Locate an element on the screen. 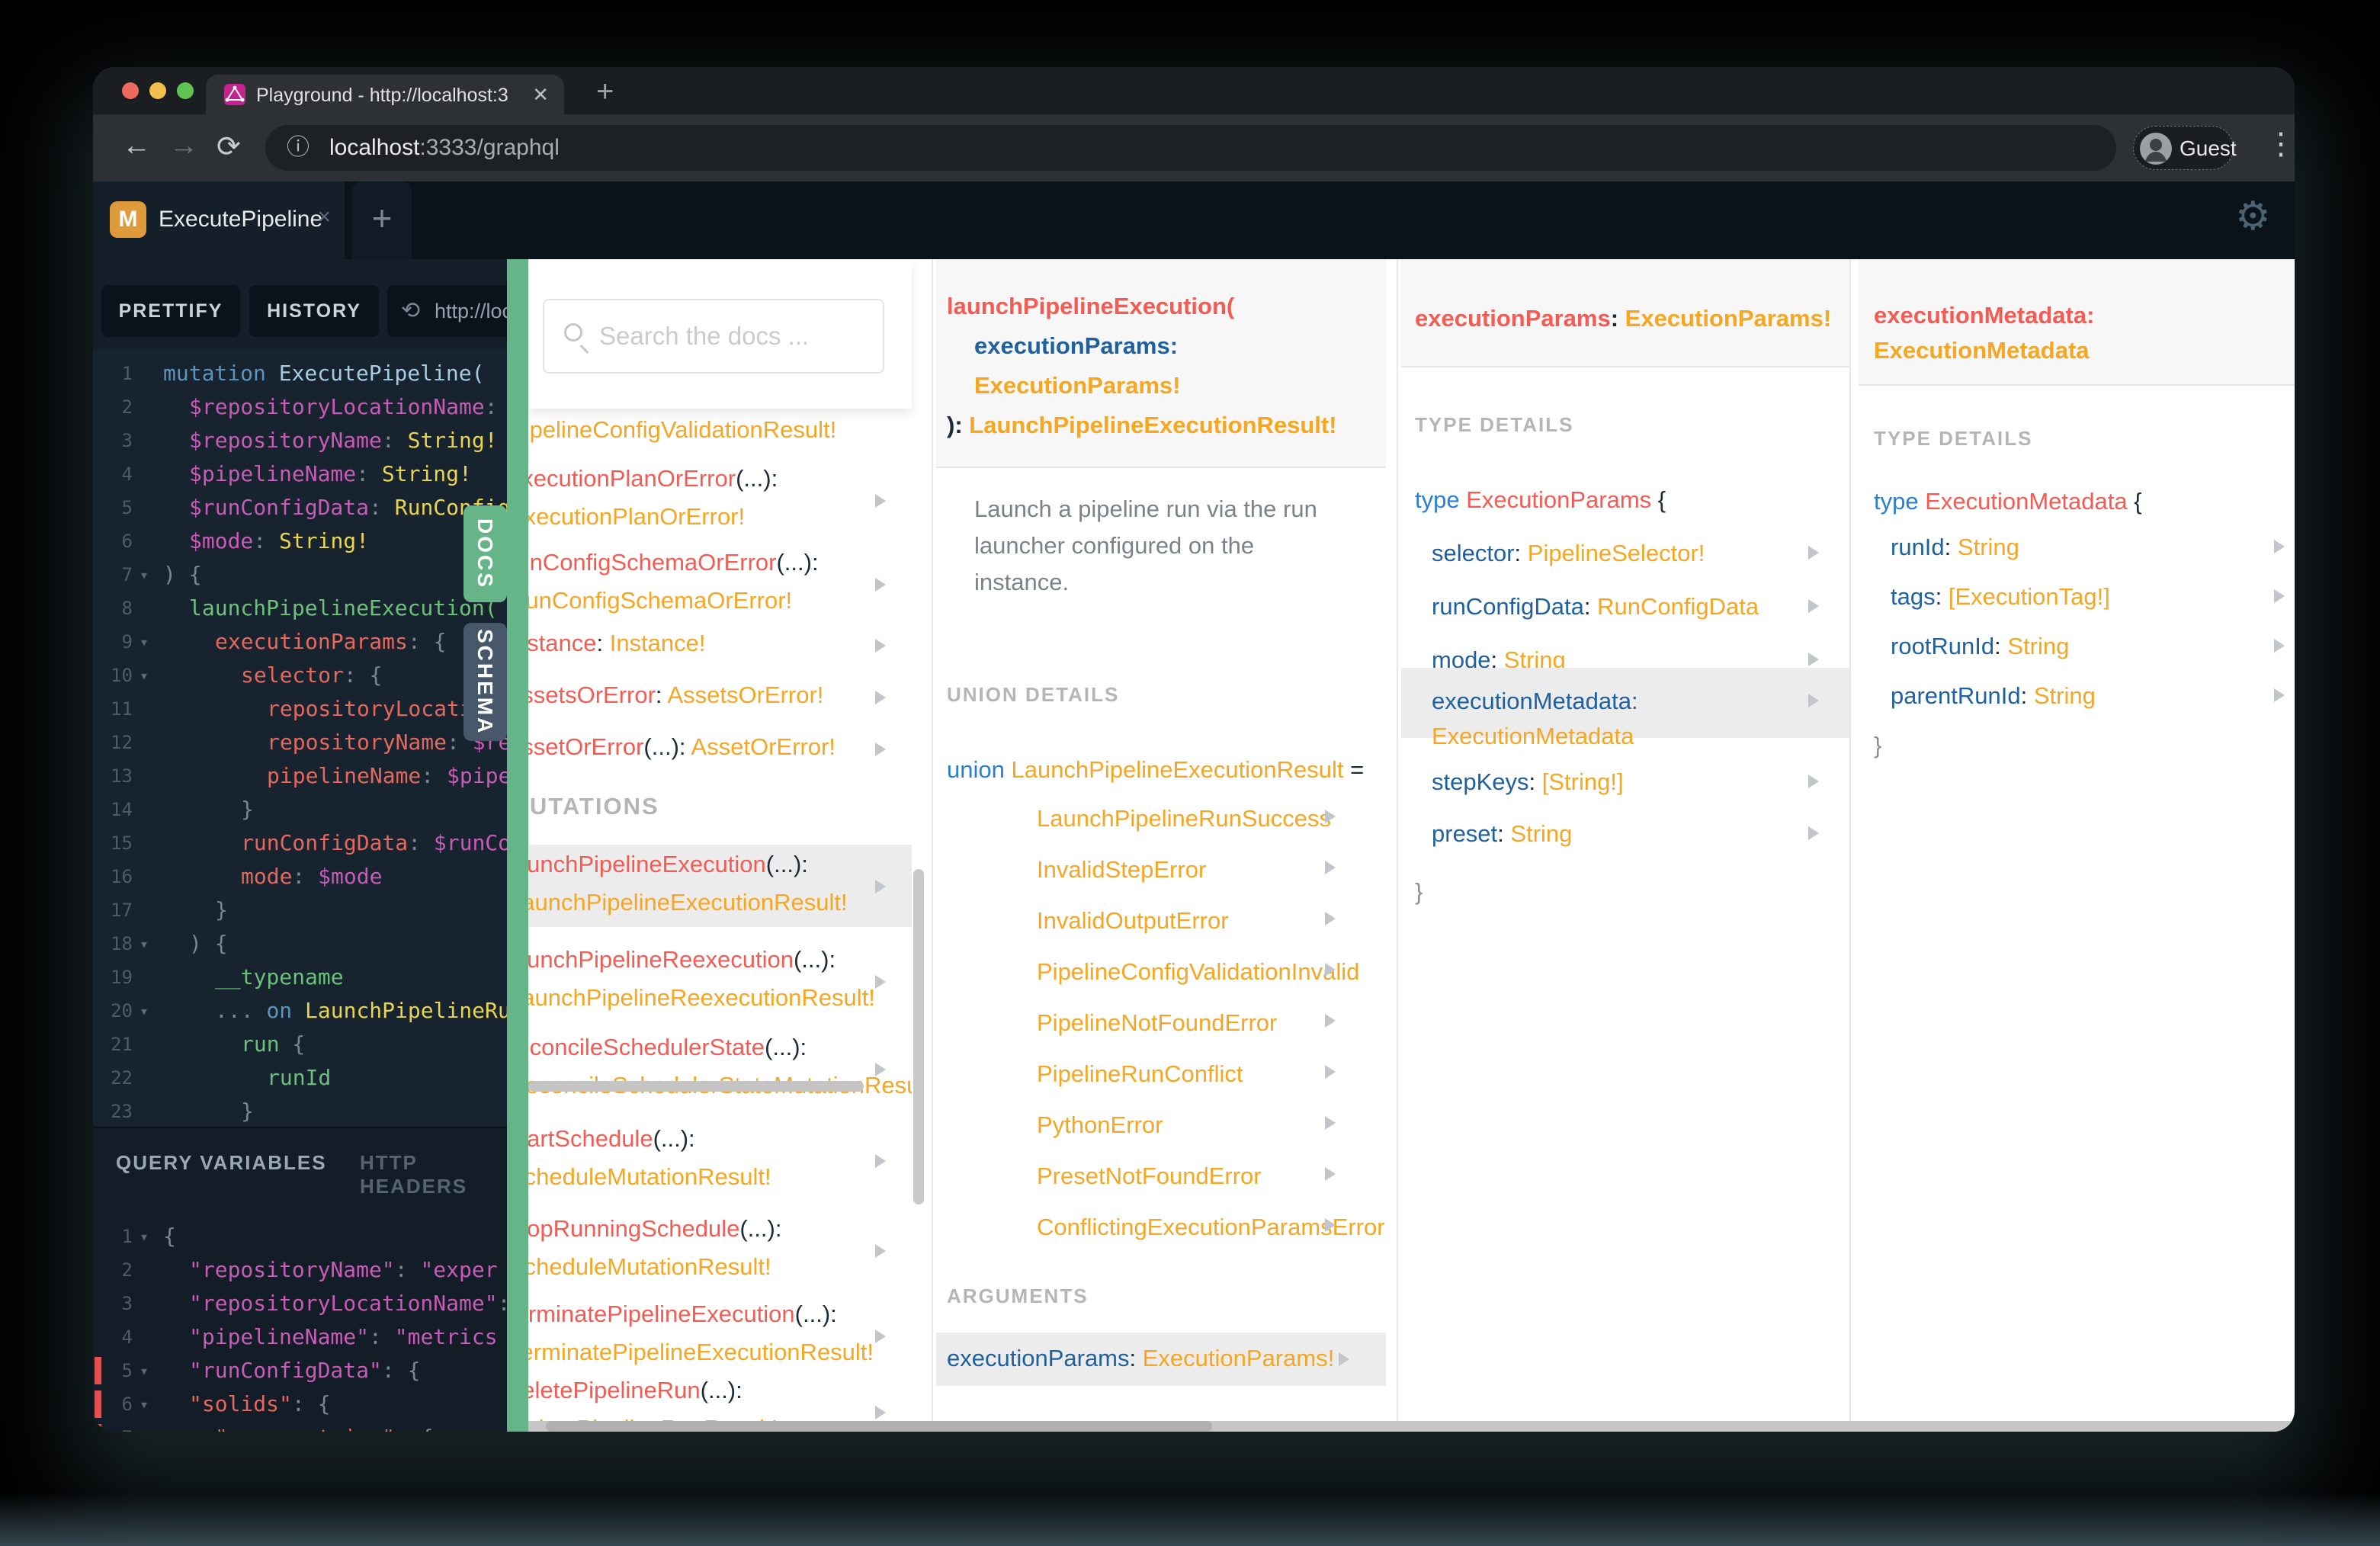 This screenshot has height=1546, width=2380. code-line: 2 "repositoryName": "exper is located at coordinates (300, 1270).